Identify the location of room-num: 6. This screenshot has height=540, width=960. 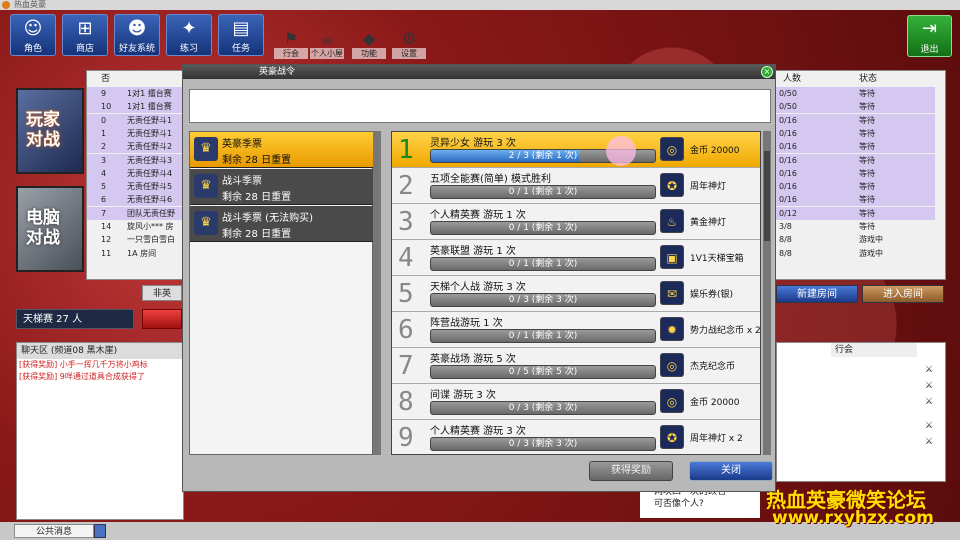
(104, 200).